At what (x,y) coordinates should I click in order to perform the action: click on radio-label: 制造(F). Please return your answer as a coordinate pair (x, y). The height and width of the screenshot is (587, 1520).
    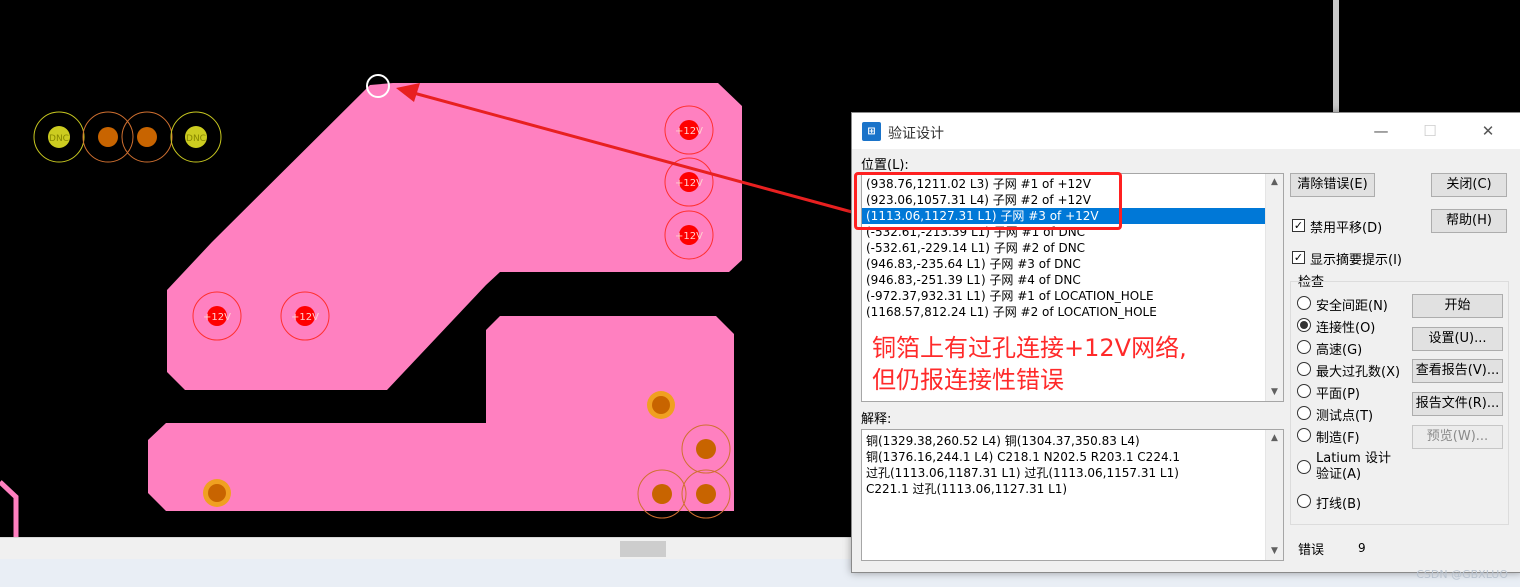
    Looking at the image, I should click on (1338, 438).